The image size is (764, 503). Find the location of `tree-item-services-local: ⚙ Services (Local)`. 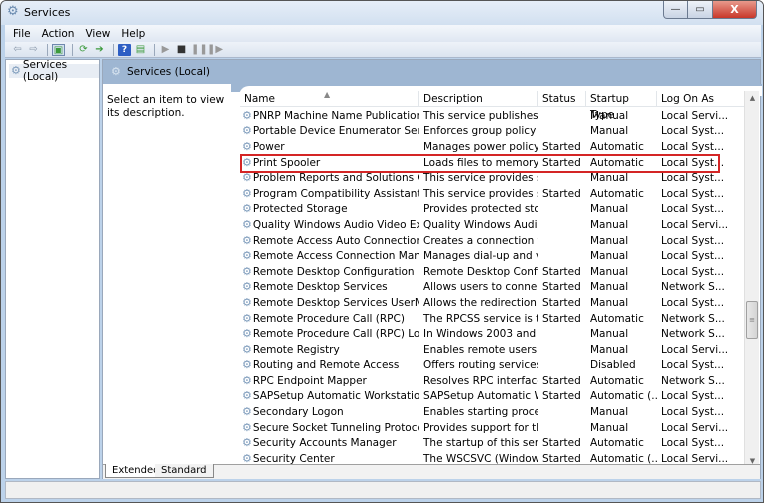

tree-item-services-local: ⚙ Services (Local) is located at coordinates (54, 71).